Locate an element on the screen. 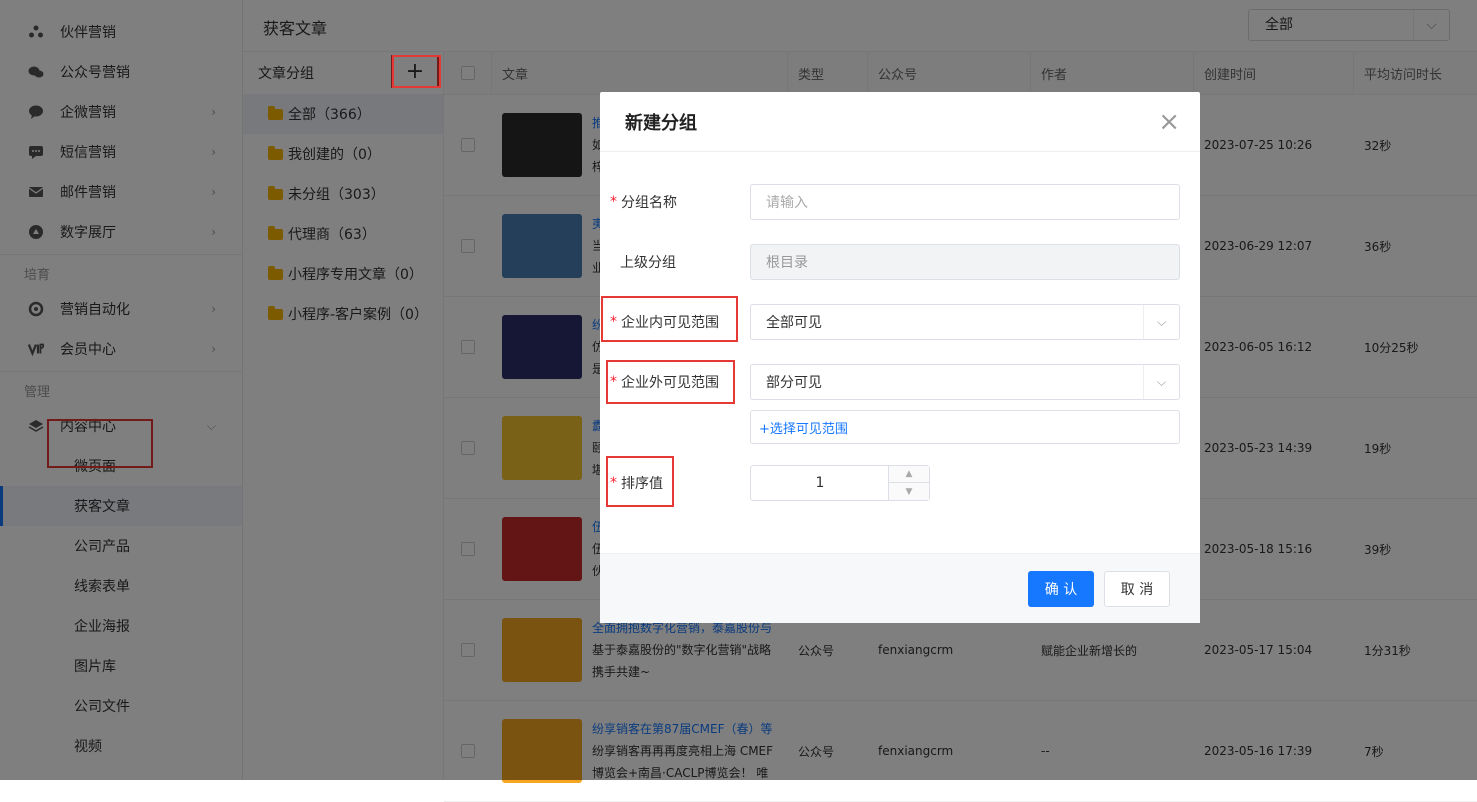 The image size is (1477, 802). field-label: * 分组名称 is located at coordinates (643, 202).